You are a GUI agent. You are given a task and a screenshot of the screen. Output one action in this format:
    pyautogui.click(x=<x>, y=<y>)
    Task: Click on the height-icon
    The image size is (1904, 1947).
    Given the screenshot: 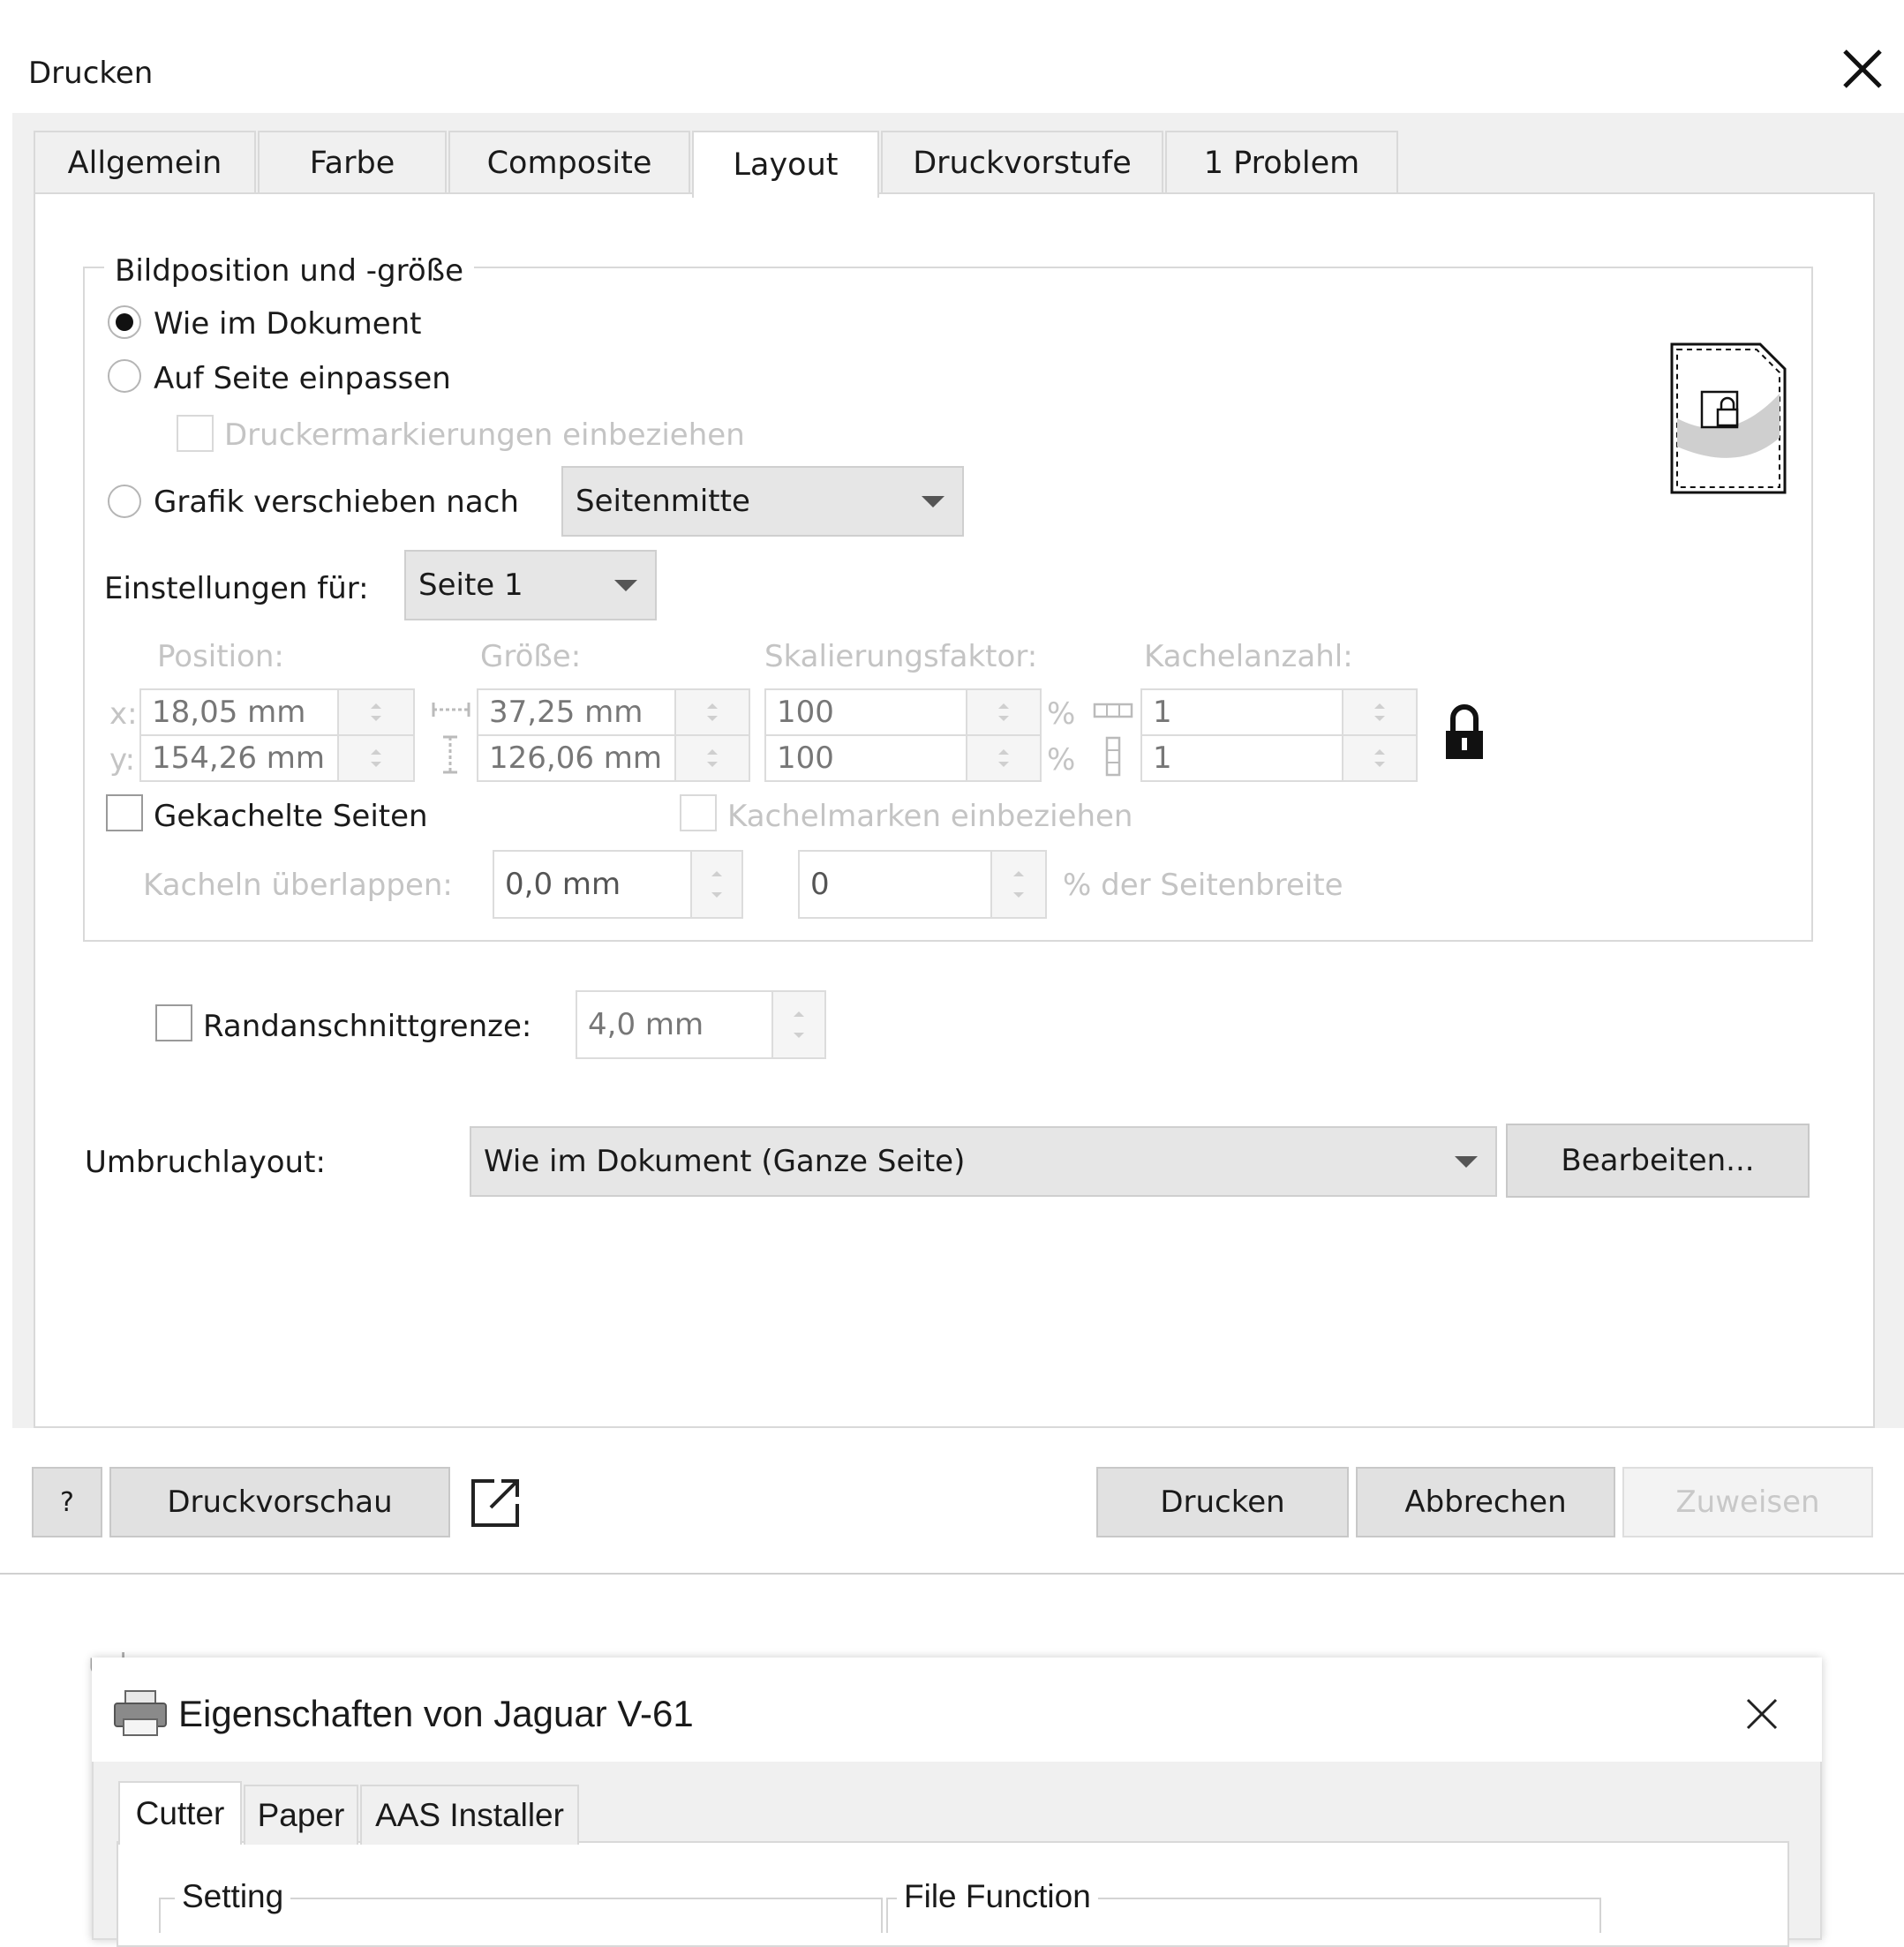 What is the action you would take?
    pyautogui.click(x=450, y=755)
    